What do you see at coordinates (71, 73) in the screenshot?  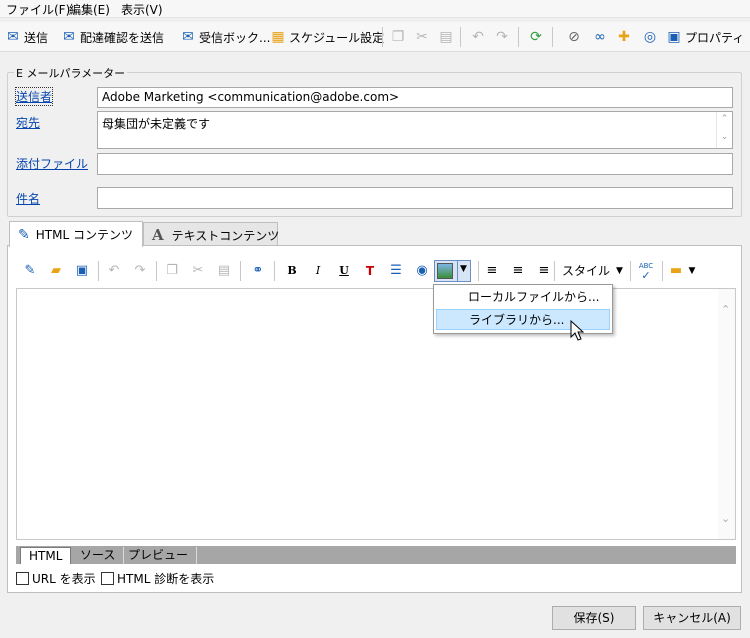 I see `email-parameters-legend: E メールパラメーター` at bounding box center [71, 73].